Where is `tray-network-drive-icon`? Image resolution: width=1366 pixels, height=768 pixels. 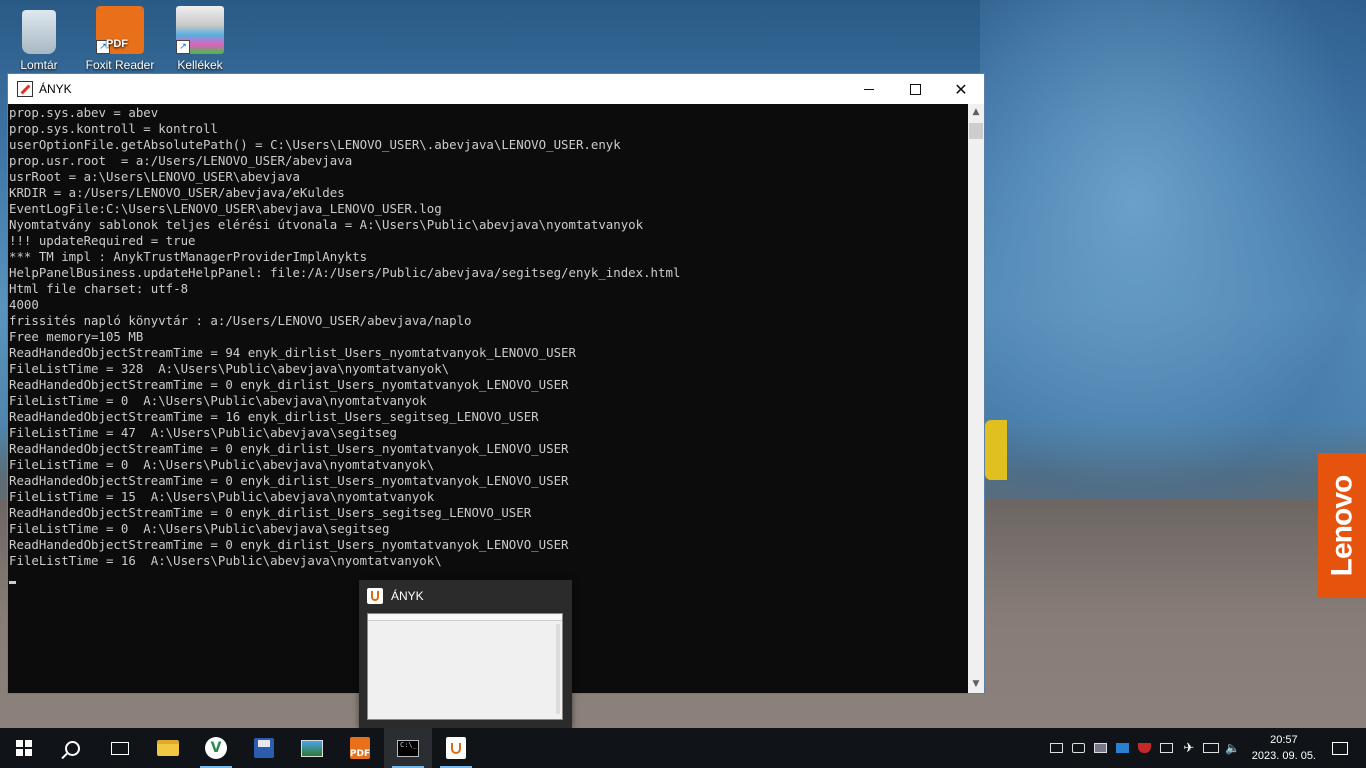
tray-network-drive-icon is located at coordinates (1057, 748).